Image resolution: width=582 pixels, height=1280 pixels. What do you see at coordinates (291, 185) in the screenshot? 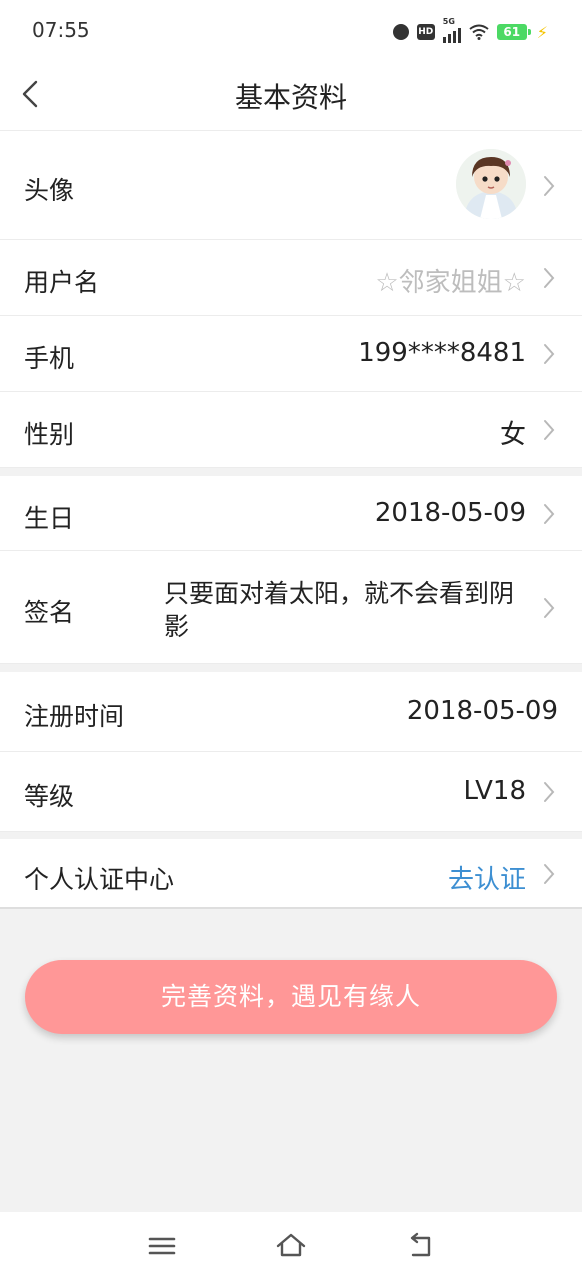
I see `avatar-row: 头像` at bounding box center [291, 185].